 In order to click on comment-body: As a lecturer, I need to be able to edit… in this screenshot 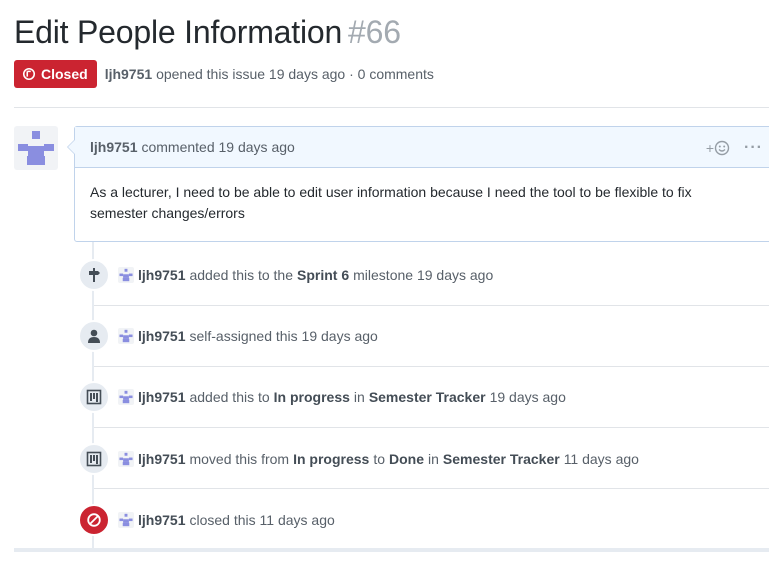, I will do `click(391, 202)`.